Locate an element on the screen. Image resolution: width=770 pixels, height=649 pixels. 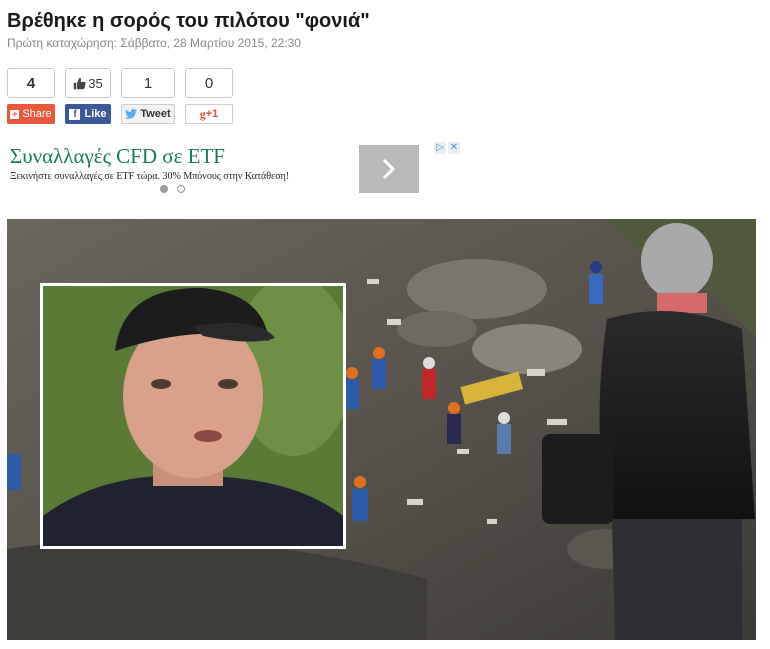
close-icon: ✕ is located at coordinates (454, 148).